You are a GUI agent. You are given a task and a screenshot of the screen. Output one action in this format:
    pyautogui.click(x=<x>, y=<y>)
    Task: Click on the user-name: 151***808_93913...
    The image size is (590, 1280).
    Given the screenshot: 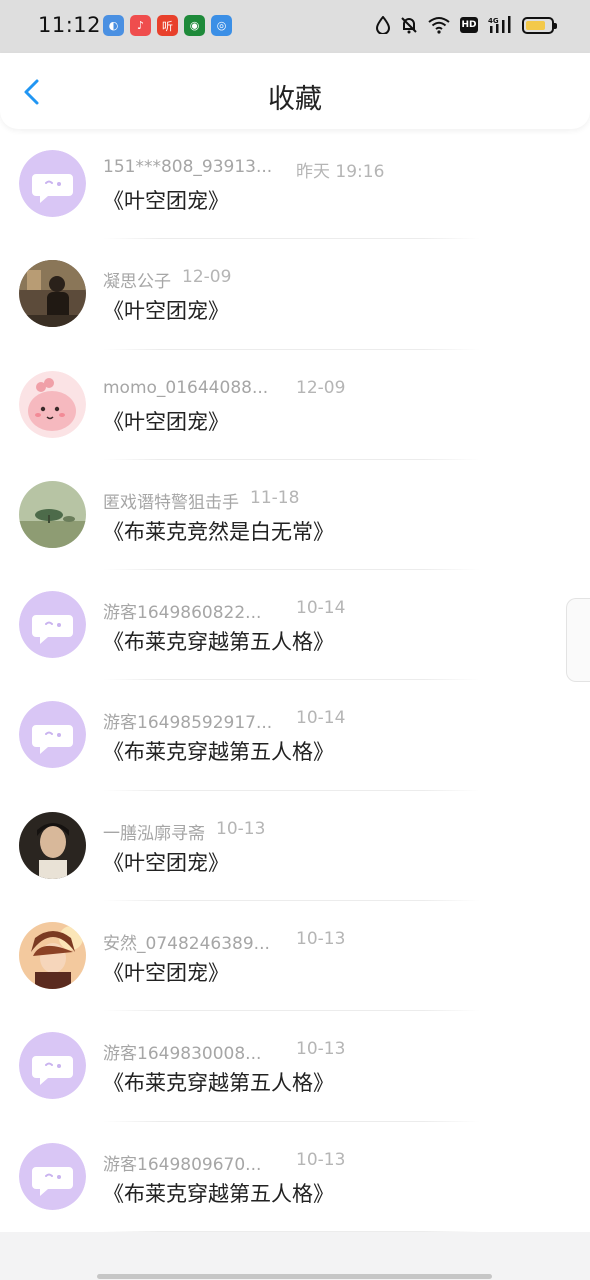 What is the action you would take?
    pyautogui.click(x=187, y=169)
    